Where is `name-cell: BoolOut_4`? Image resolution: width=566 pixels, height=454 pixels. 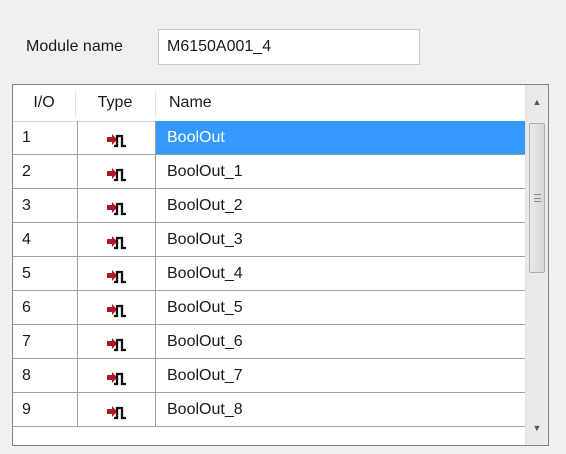 name-cell: BoolOut_4 is located at coordinates (341, 274).